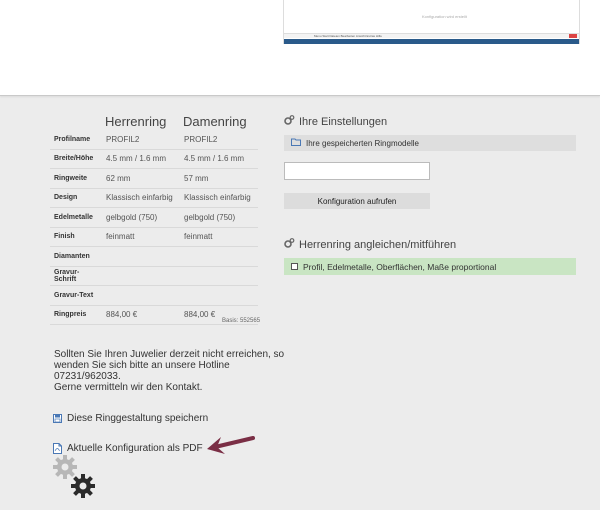 The height and width of the screenshot is (510, 600). What do you see at coordinates (141, 140) in the screenshot?
I see `herren-value: PROFIL2` at bounding box center [141, 140].